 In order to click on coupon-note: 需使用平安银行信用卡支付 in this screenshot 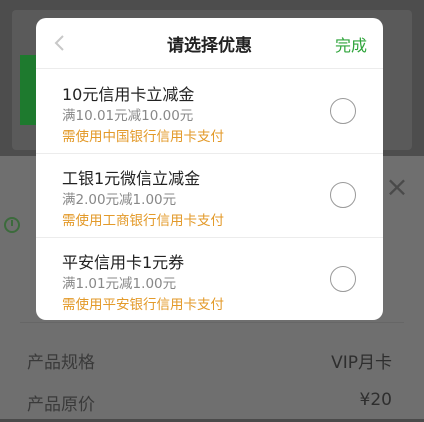, I will do `click(143, 305)`.